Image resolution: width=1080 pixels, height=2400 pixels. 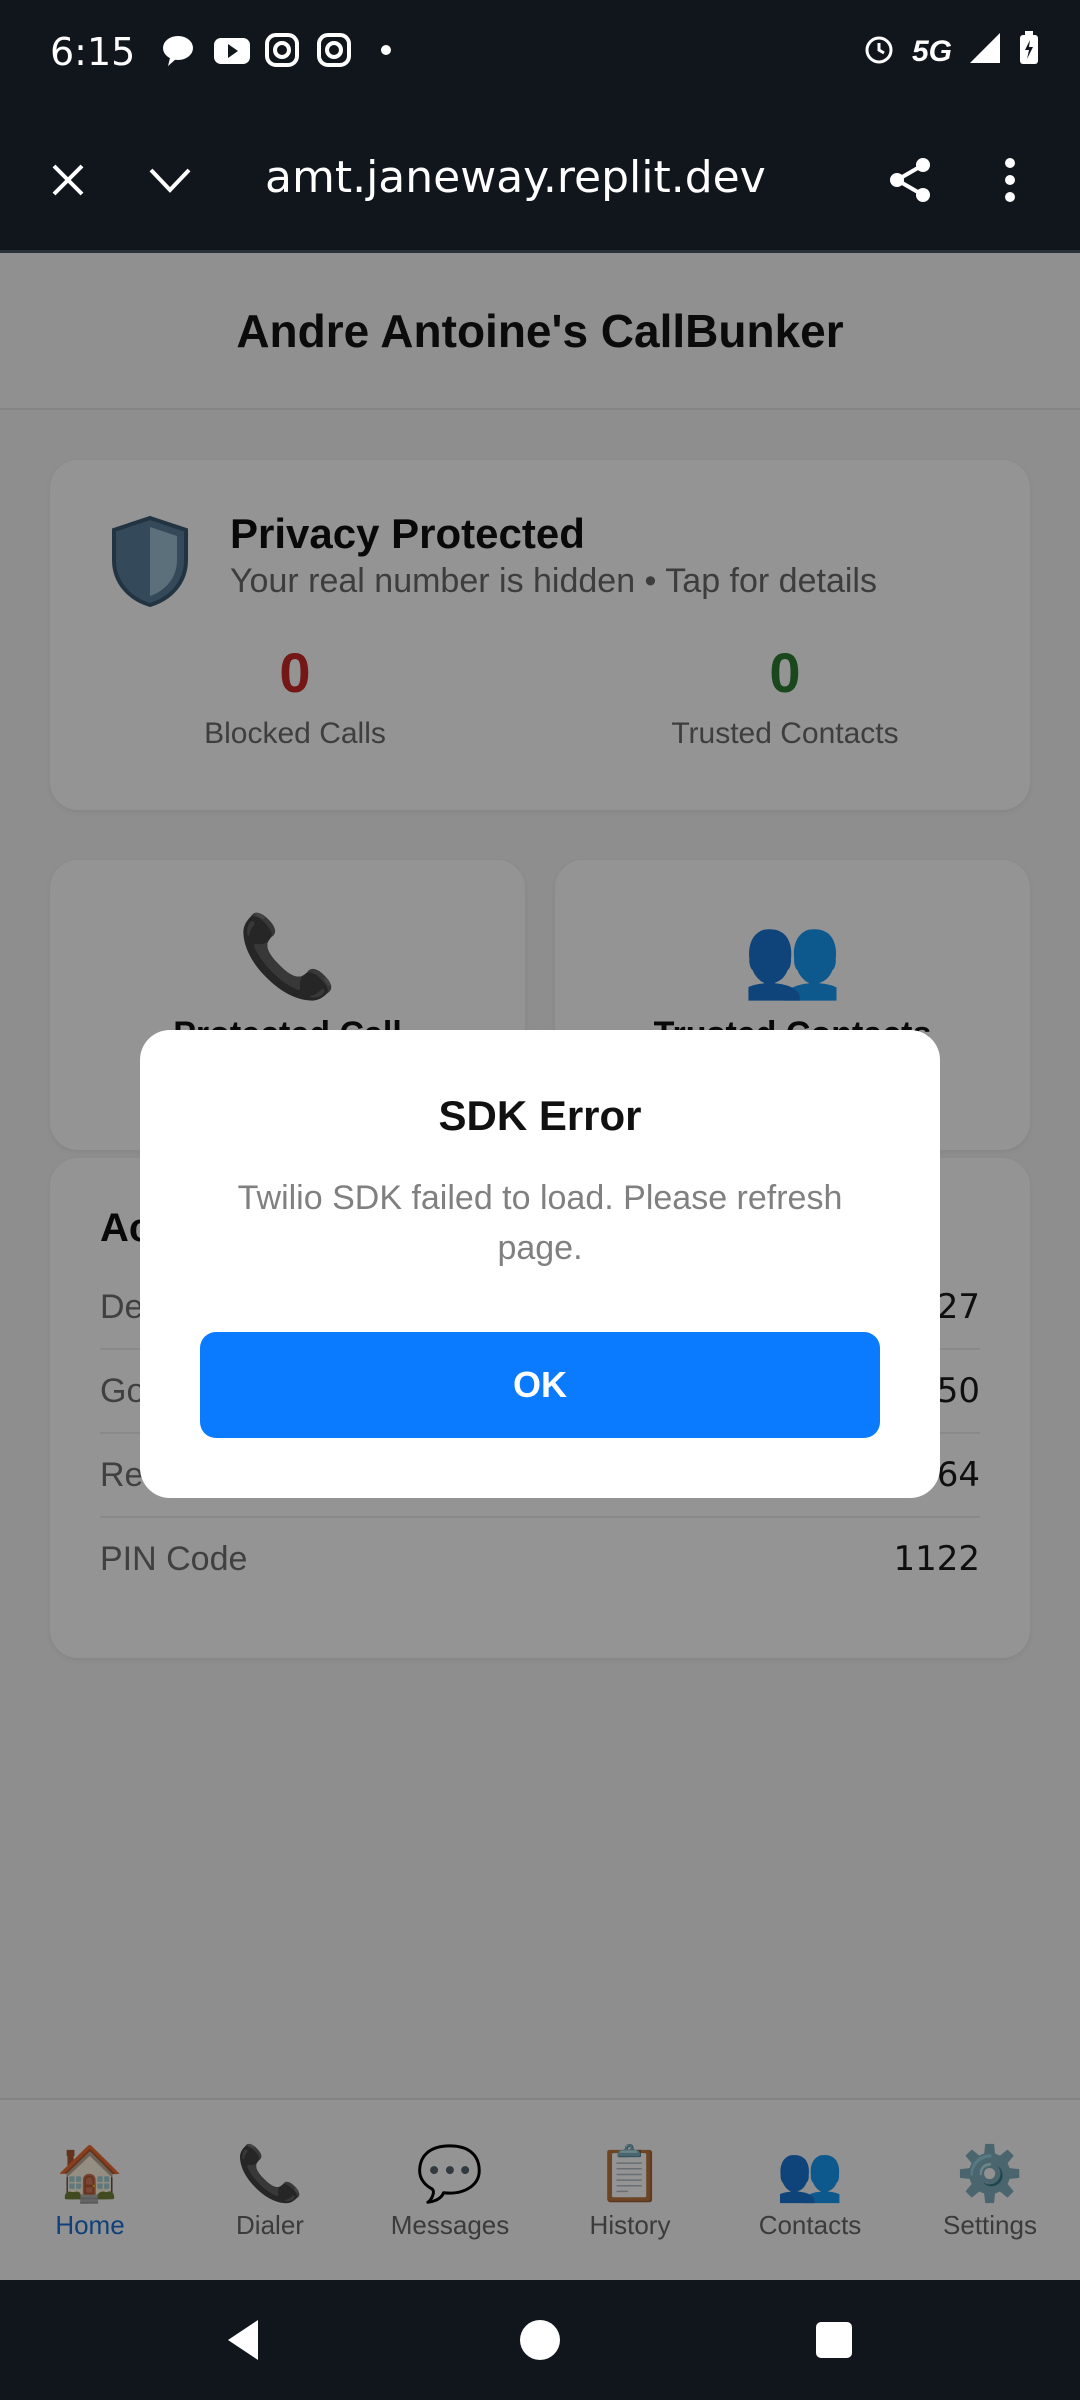 I want to click on close-tab-button, so click(x=68, y=180).